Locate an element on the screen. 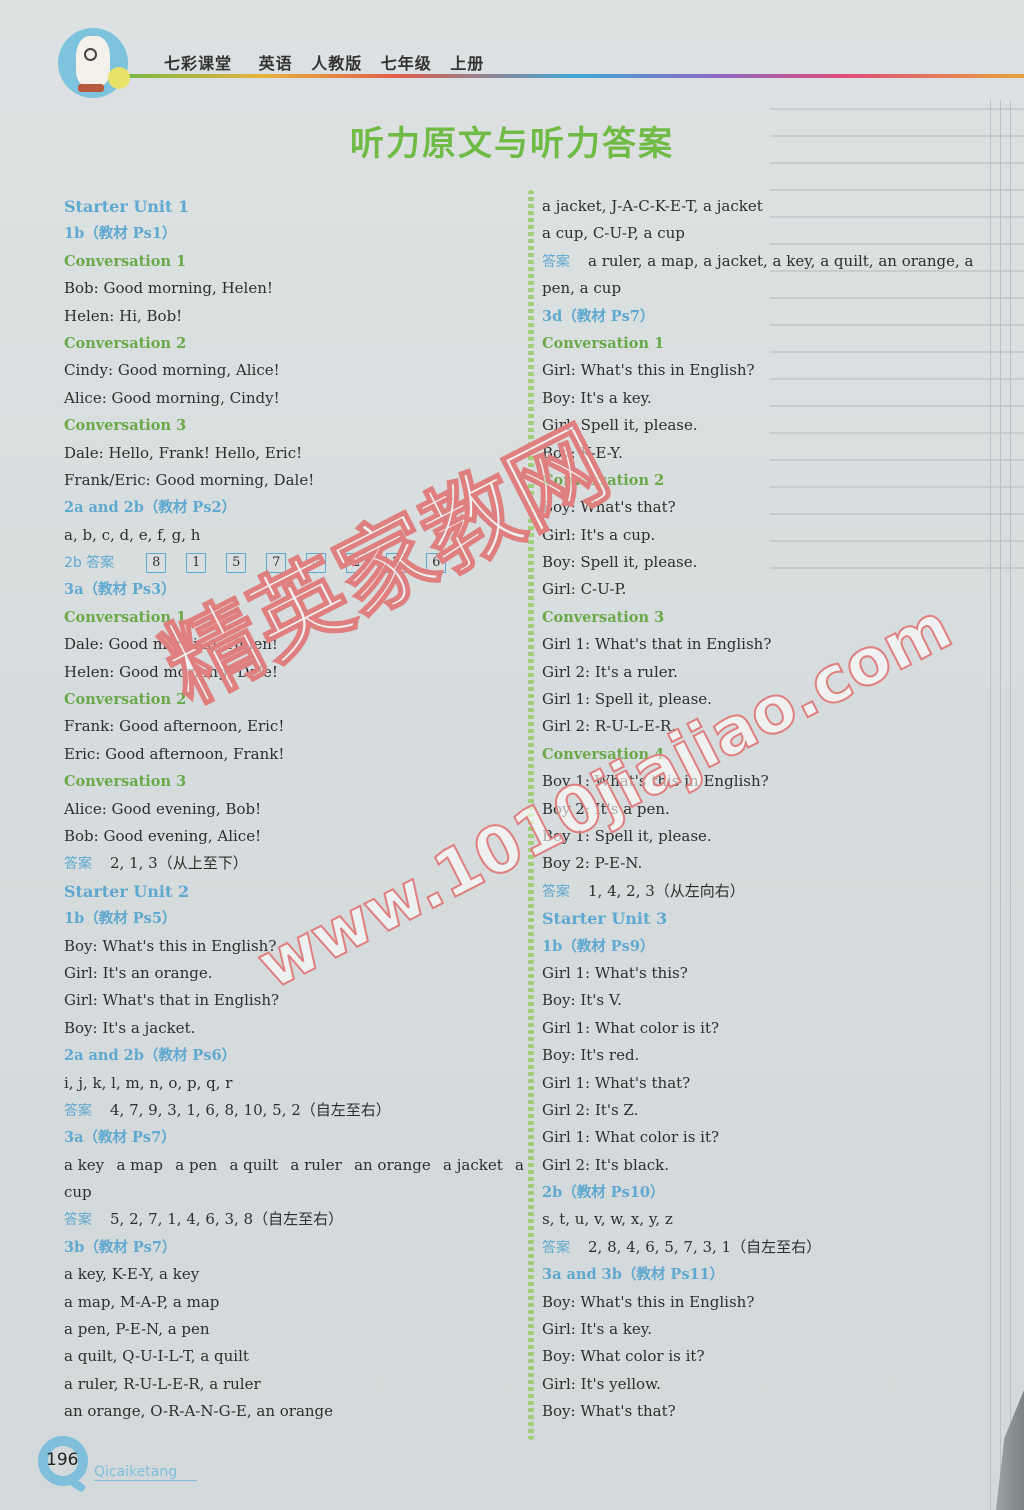 The height and width of the screenshot is (1510, 1024). header-volume: 上册 is located at coordinates (467, 63).